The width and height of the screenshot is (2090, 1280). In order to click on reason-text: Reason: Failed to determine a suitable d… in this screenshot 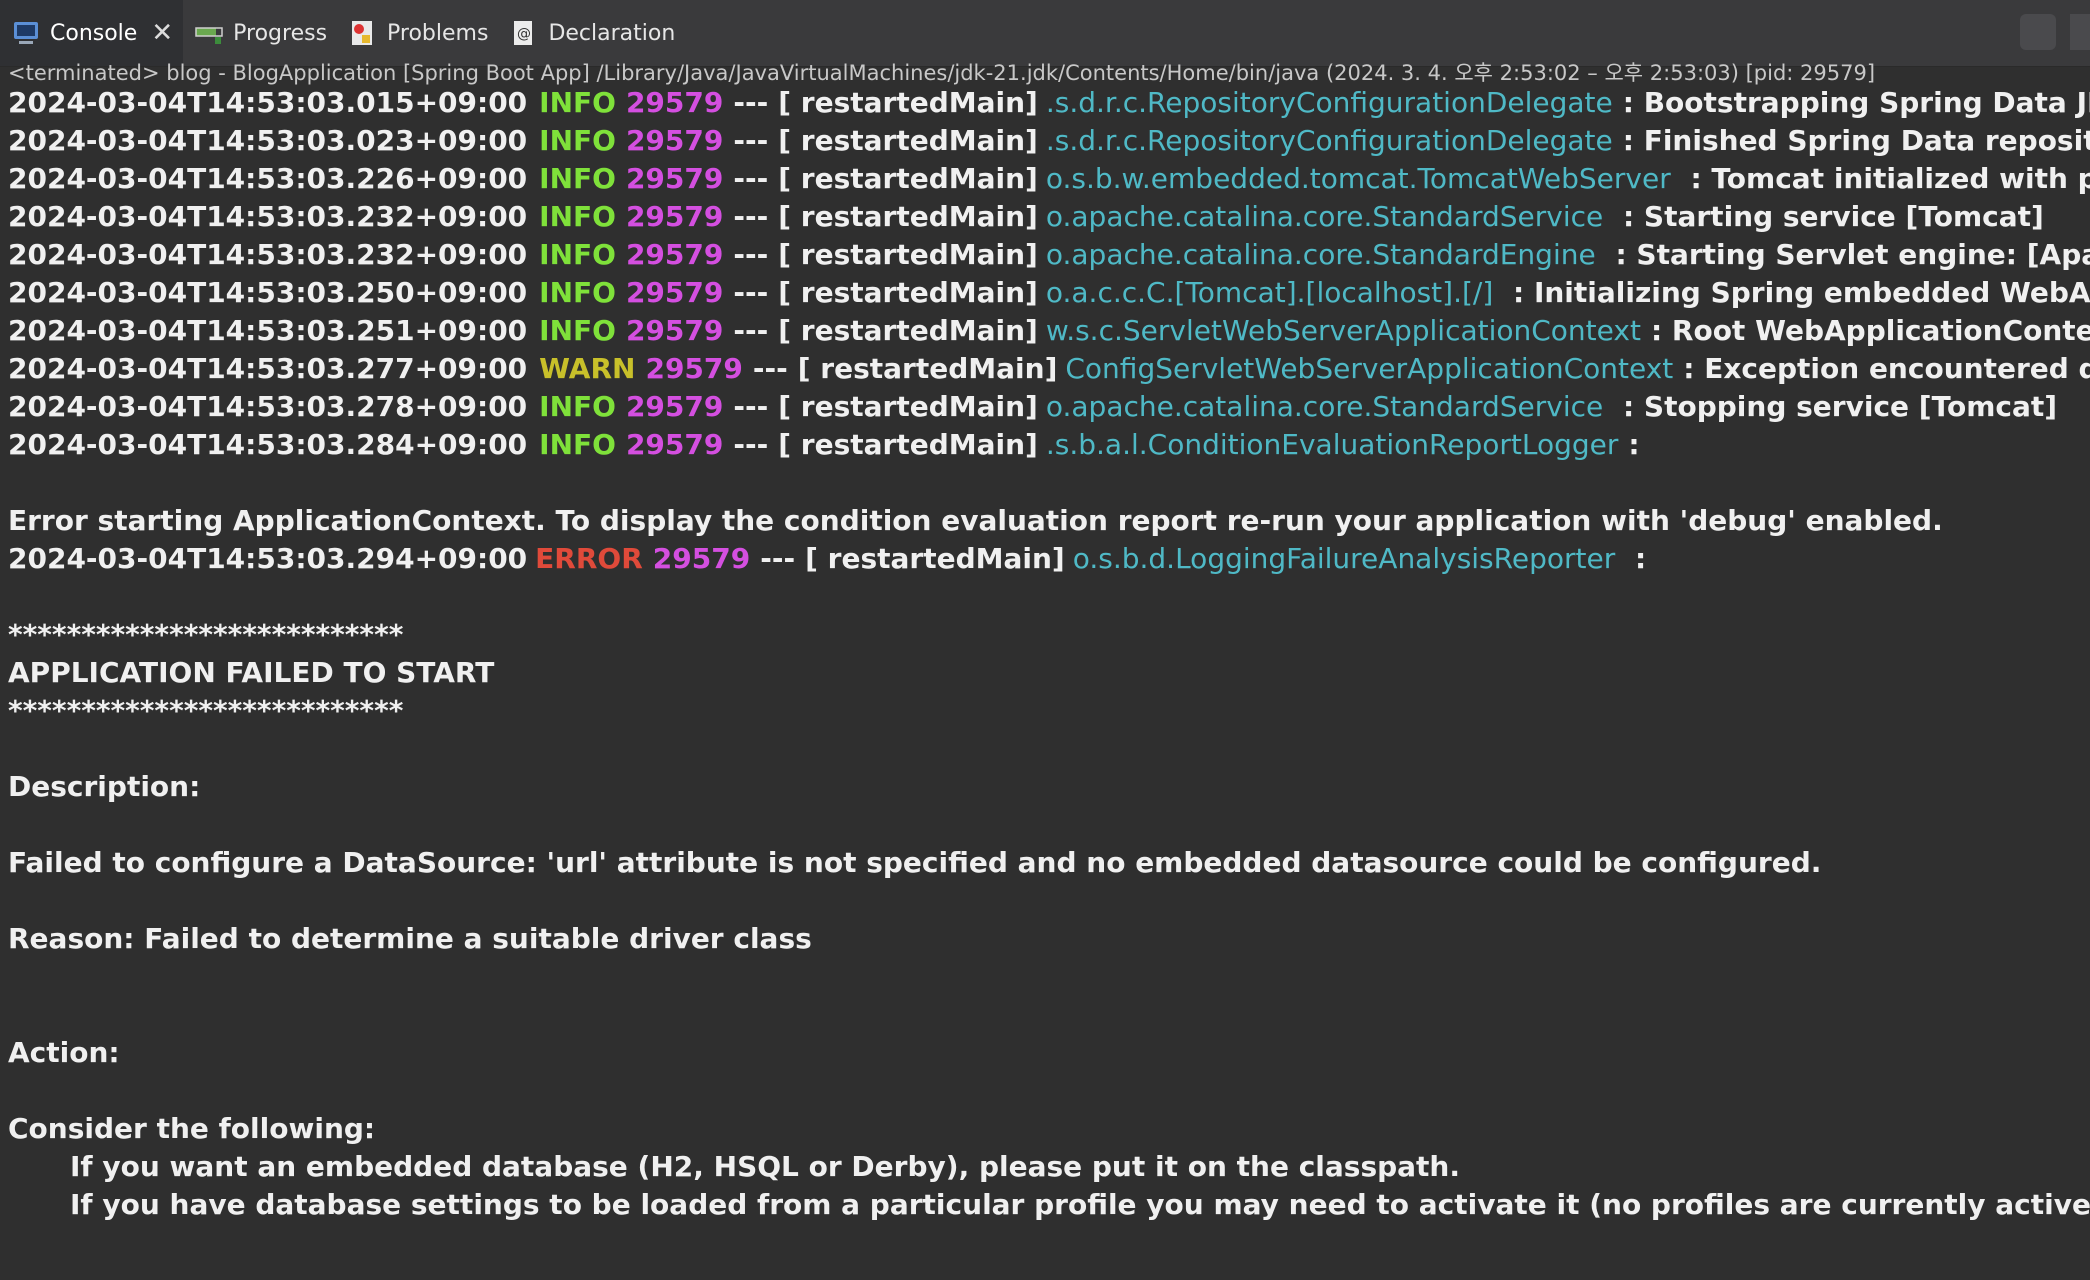, I will do `click(410, 938)`.